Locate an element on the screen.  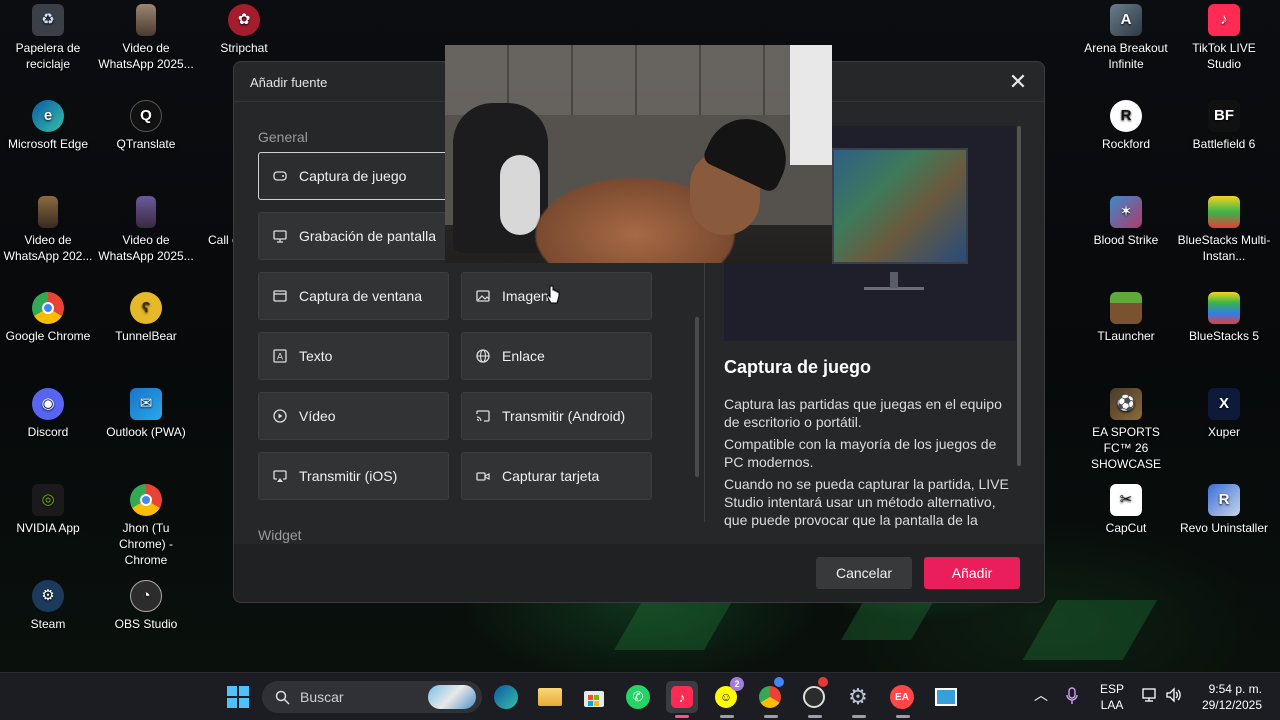
text-icon: A is located at coordinates (280, 356).